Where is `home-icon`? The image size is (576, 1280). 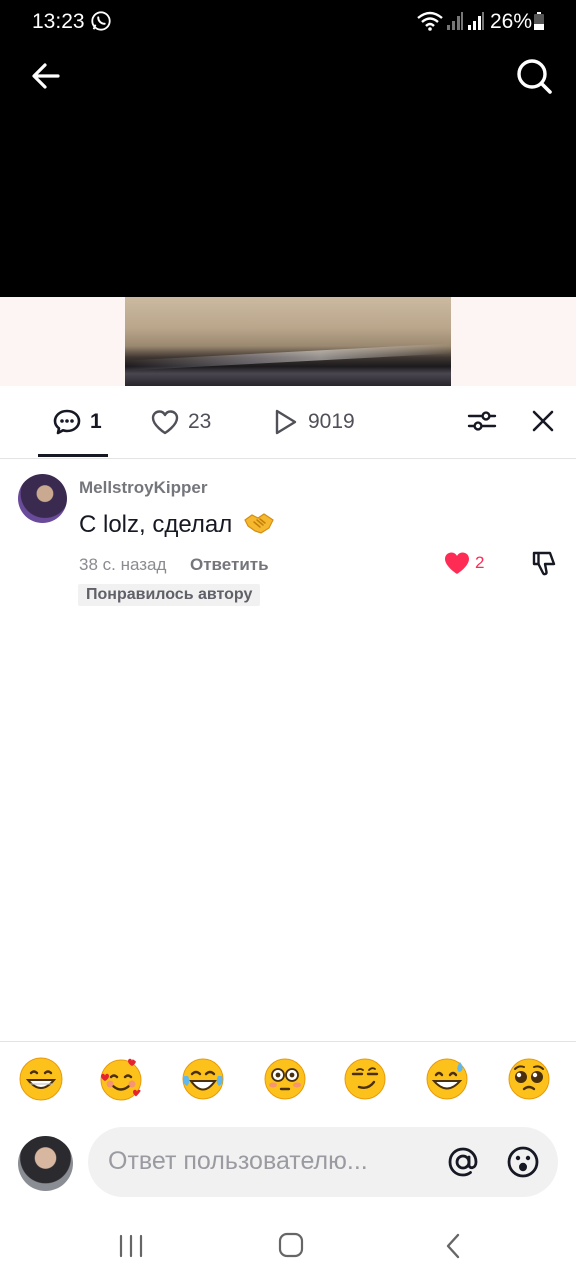
home-icon is located at coordinates (291, 1245).